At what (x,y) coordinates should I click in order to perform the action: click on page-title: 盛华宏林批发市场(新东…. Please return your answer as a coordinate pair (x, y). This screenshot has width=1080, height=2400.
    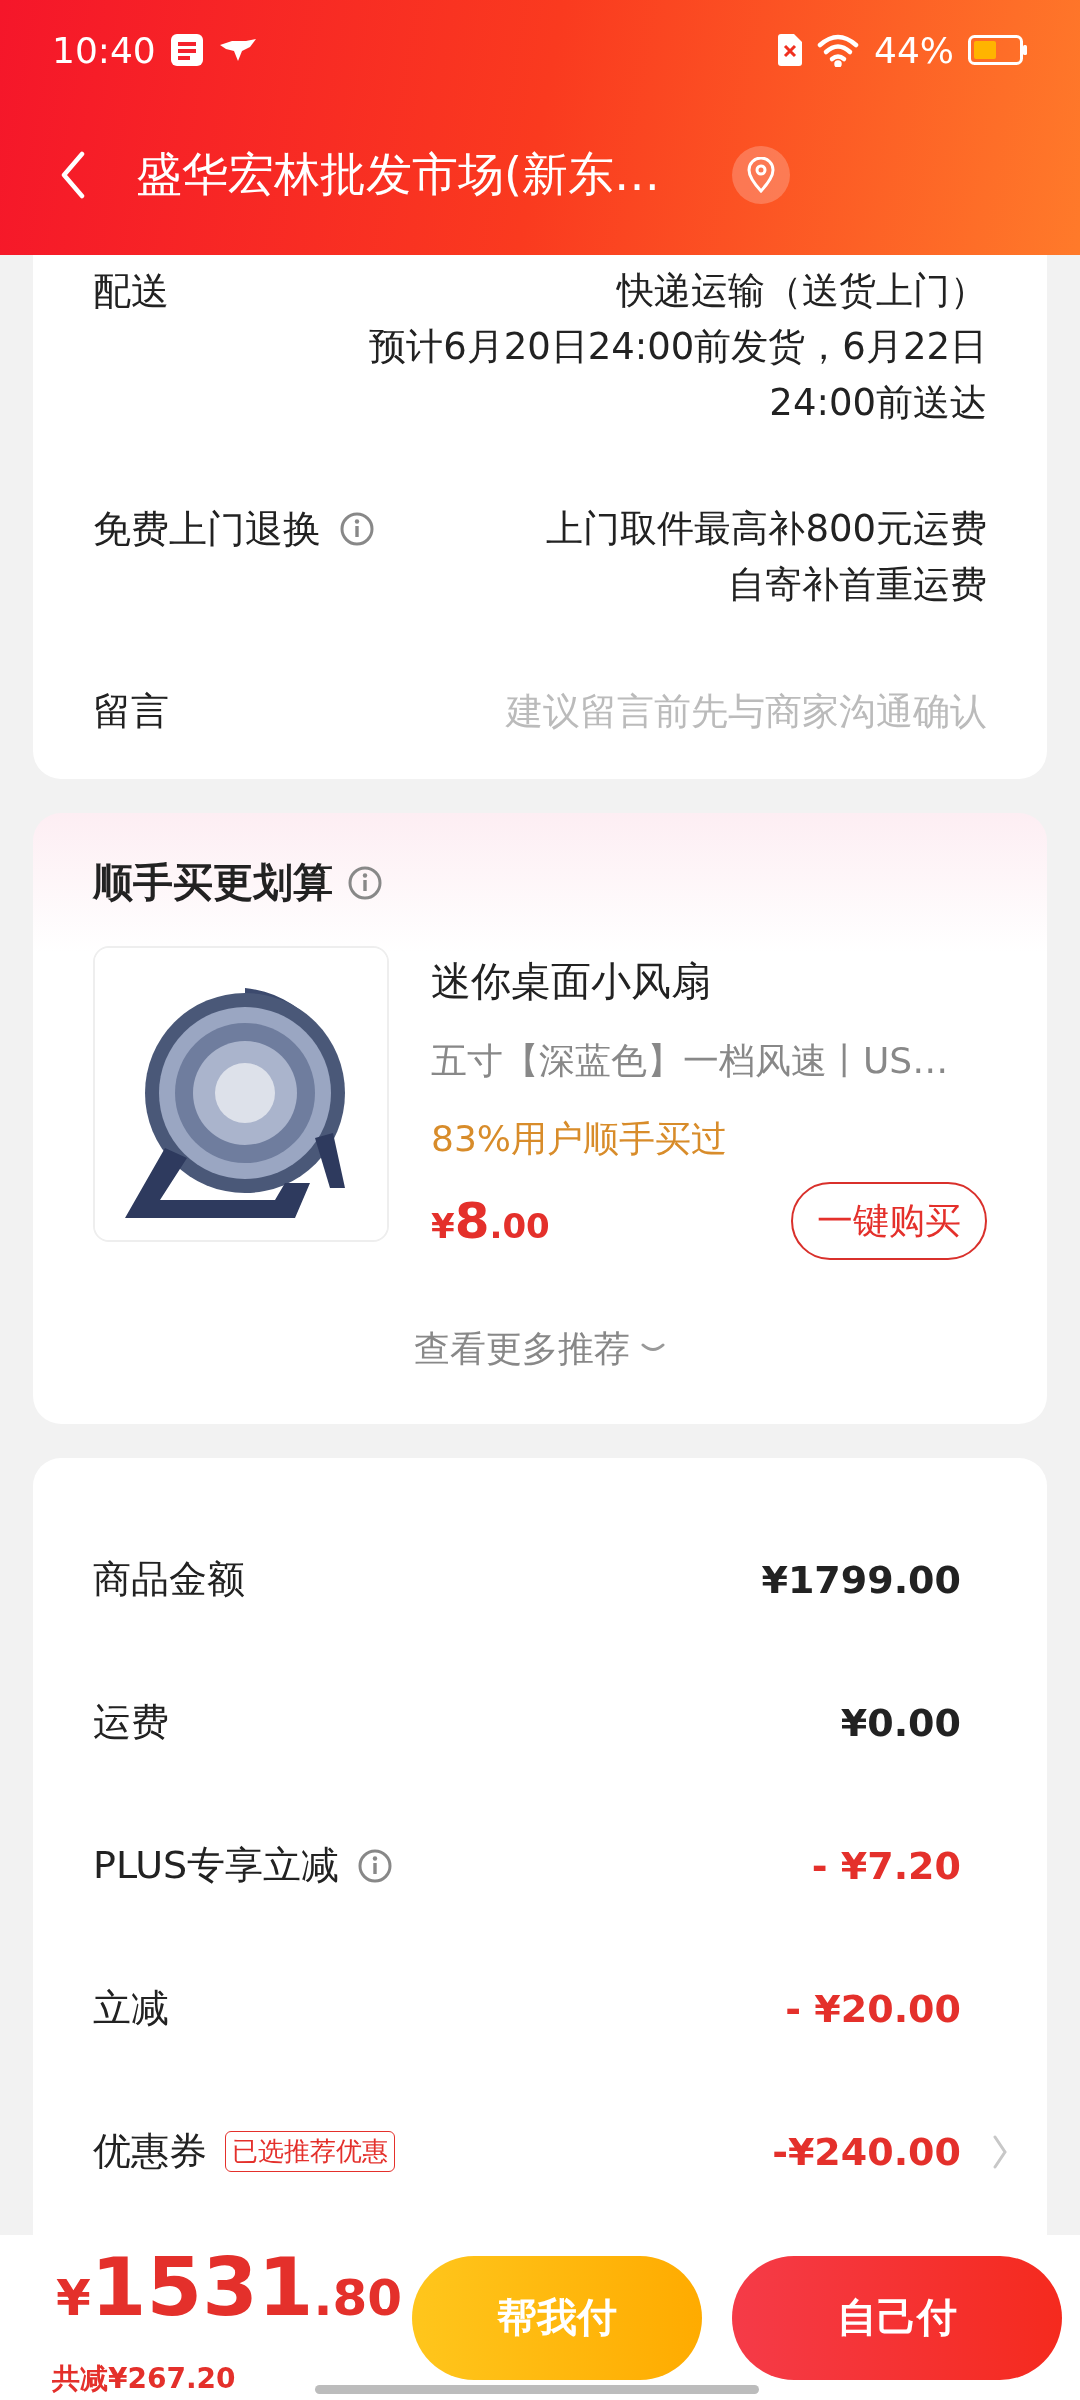
    Looking at the image, I should click on (398, 174).